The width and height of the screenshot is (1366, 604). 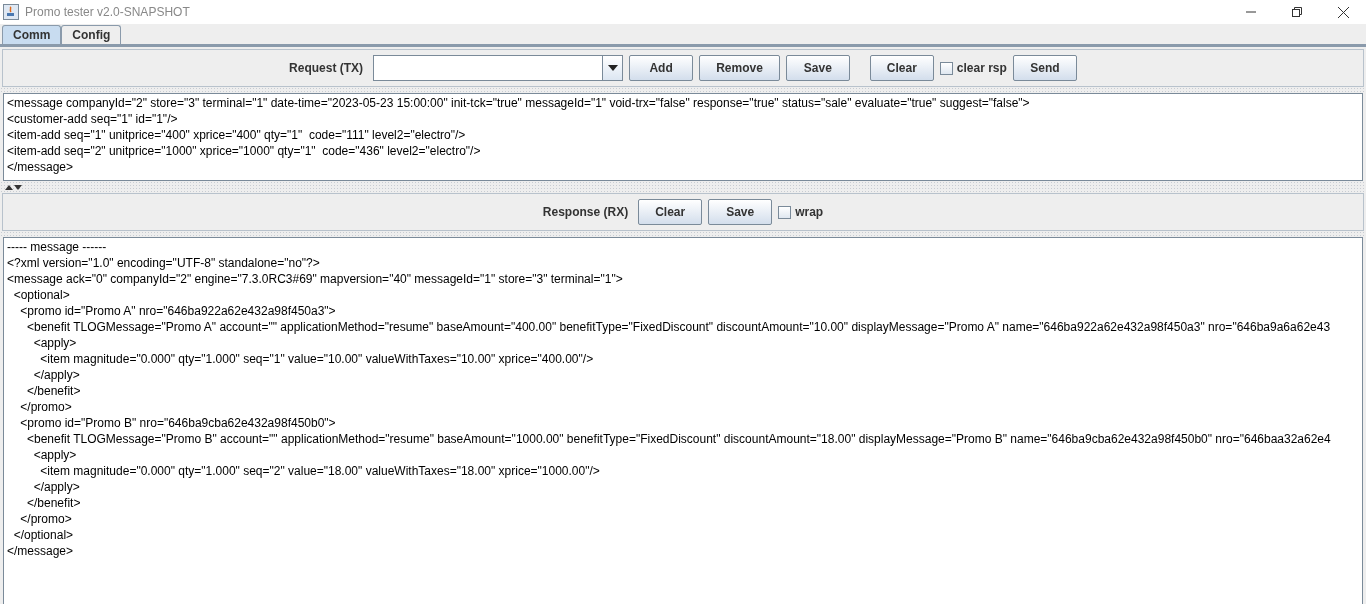 I want to click on tab: Config, so click(x=91, y=34).